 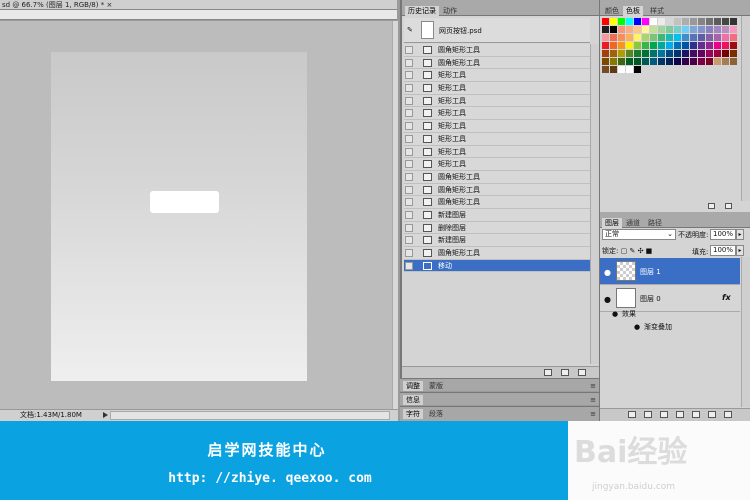 What do you see at coordinates (413, 414) in the screenshot?
I see `tab-character: 字符` at bounding box center [413, 414].